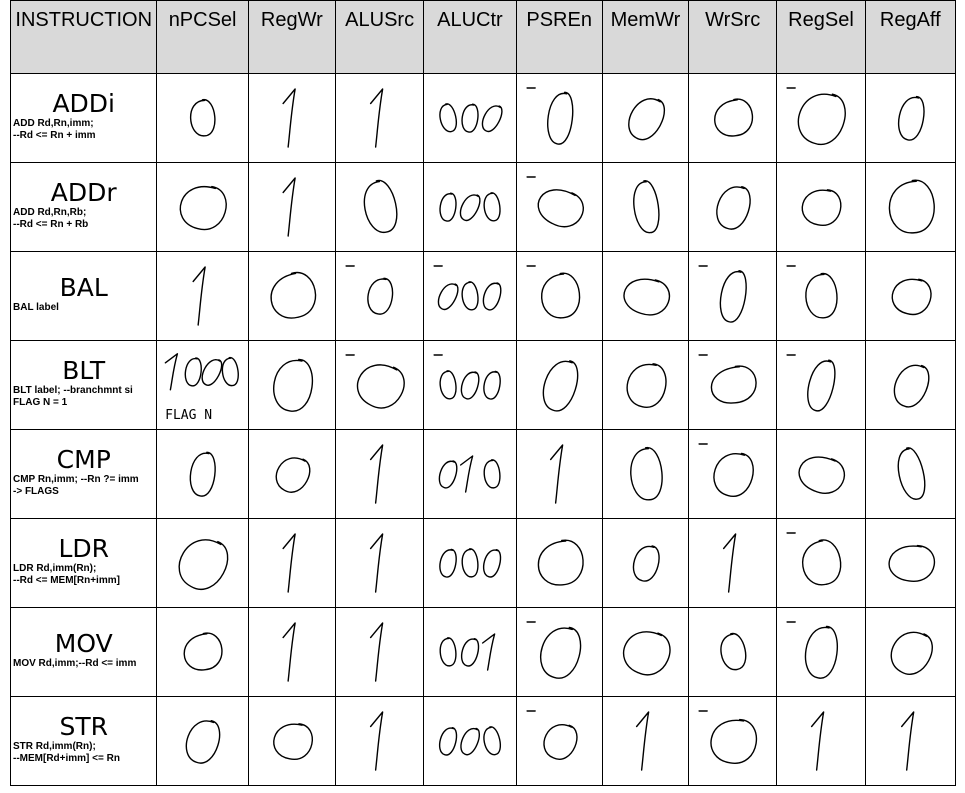 Image resolution: width=965 pixels, height=793 pixels. What do you see at coordinates (470, 37) in the screenshot?
I see `col-header-aluctr: ALUCtr` at bounding box center [470, 37].